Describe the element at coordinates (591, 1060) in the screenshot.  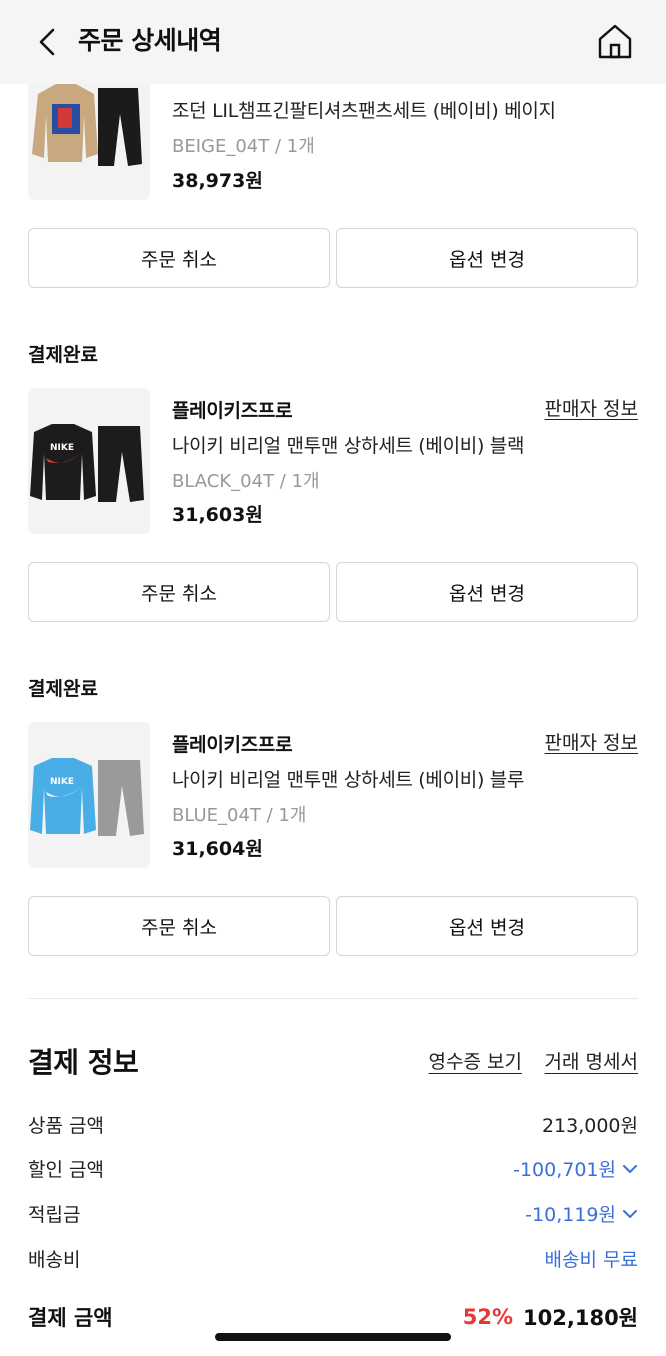
I see `transaction-statement-link: 거래 명세서` at that location.